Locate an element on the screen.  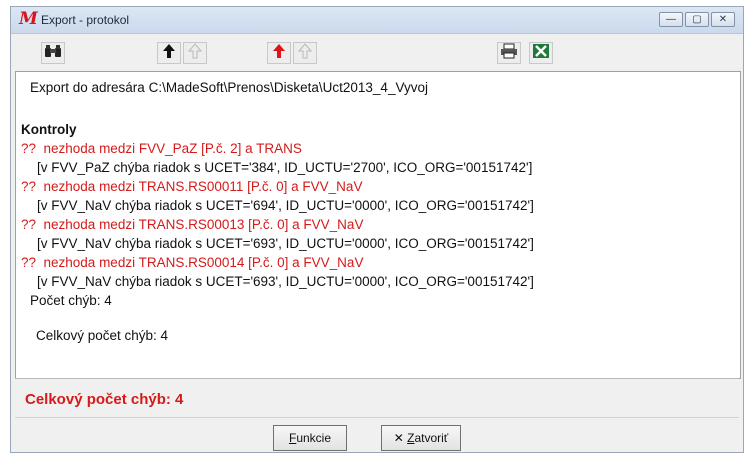
move-error-up-button is located at coordinates (279, 53).